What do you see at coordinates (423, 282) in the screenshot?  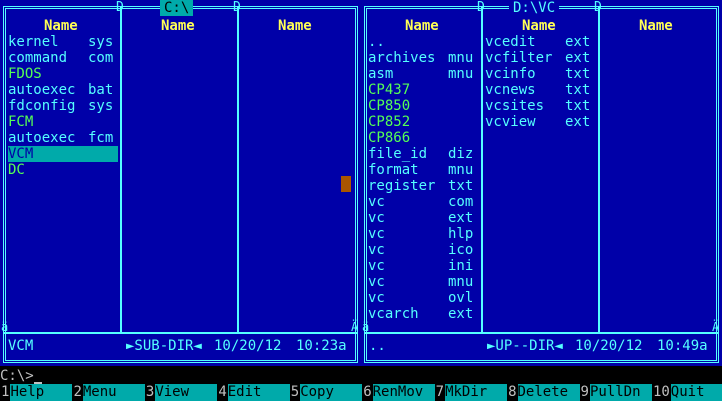 I see `right-file-row: vc mnu` at bounding box center [423, 282].